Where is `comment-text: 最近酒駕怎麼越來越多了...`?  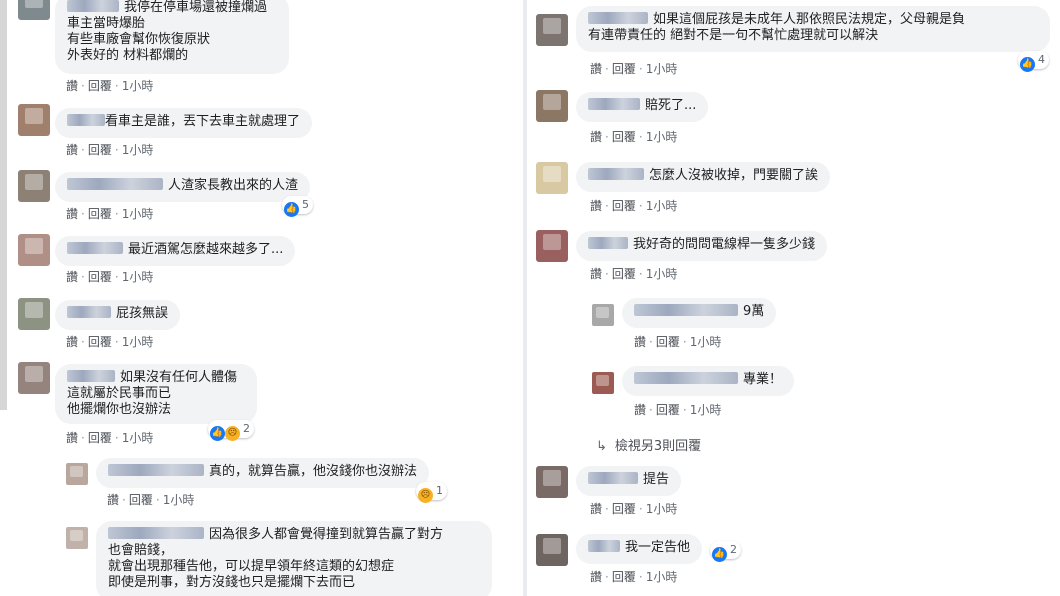 comment-text: 最近酒駕怎麼越來越多了... is located at coordinates (206, 249).